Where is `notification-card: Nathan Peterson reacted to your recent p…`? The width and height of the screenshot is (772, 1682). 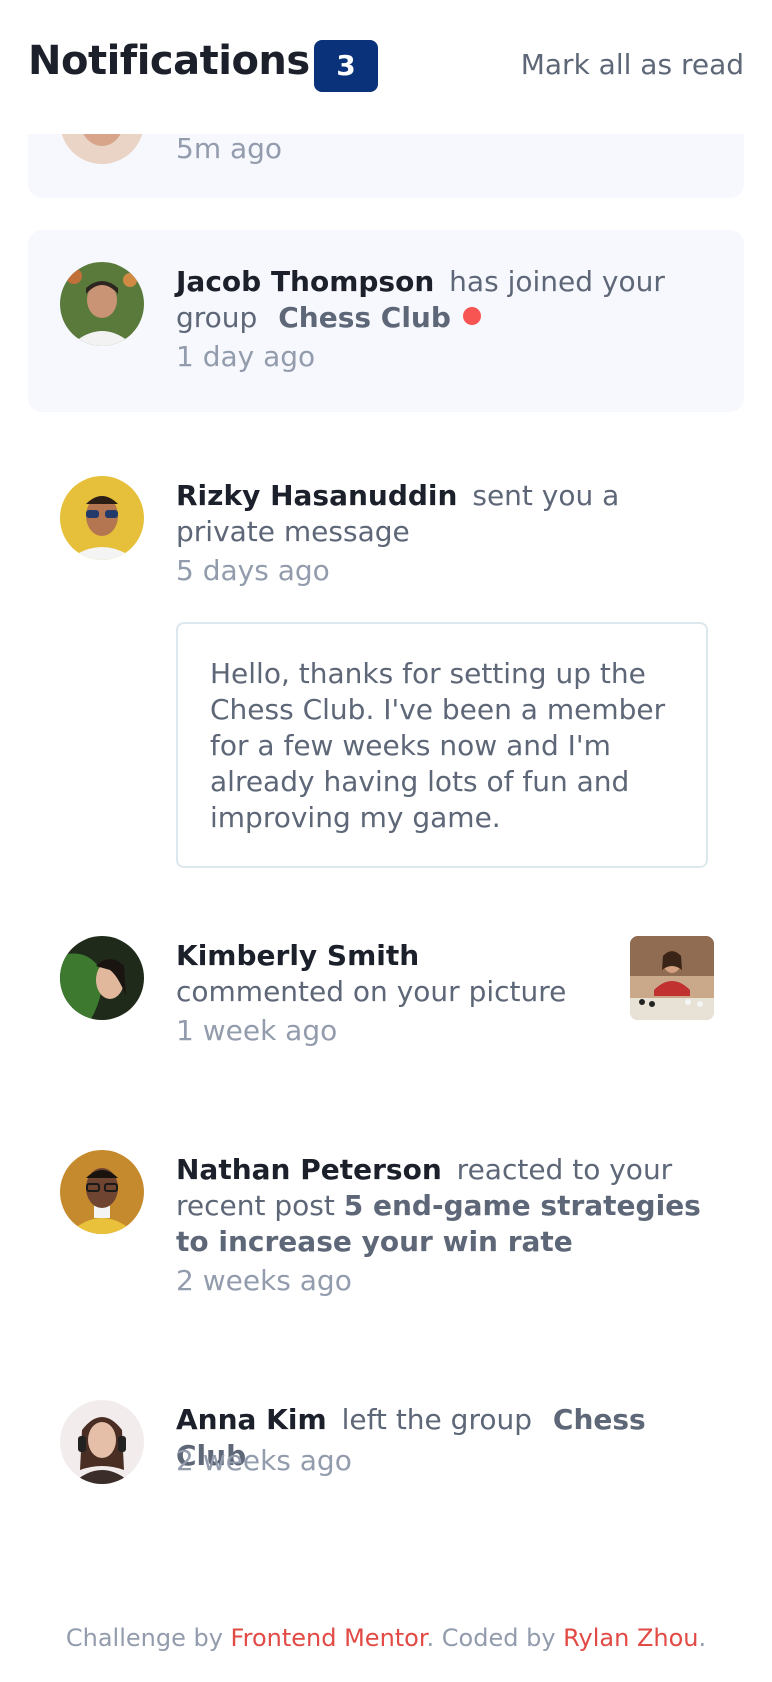 notification-card: Nathan Peterson reacted to your recent p… is located at coordinates (386, 1227).